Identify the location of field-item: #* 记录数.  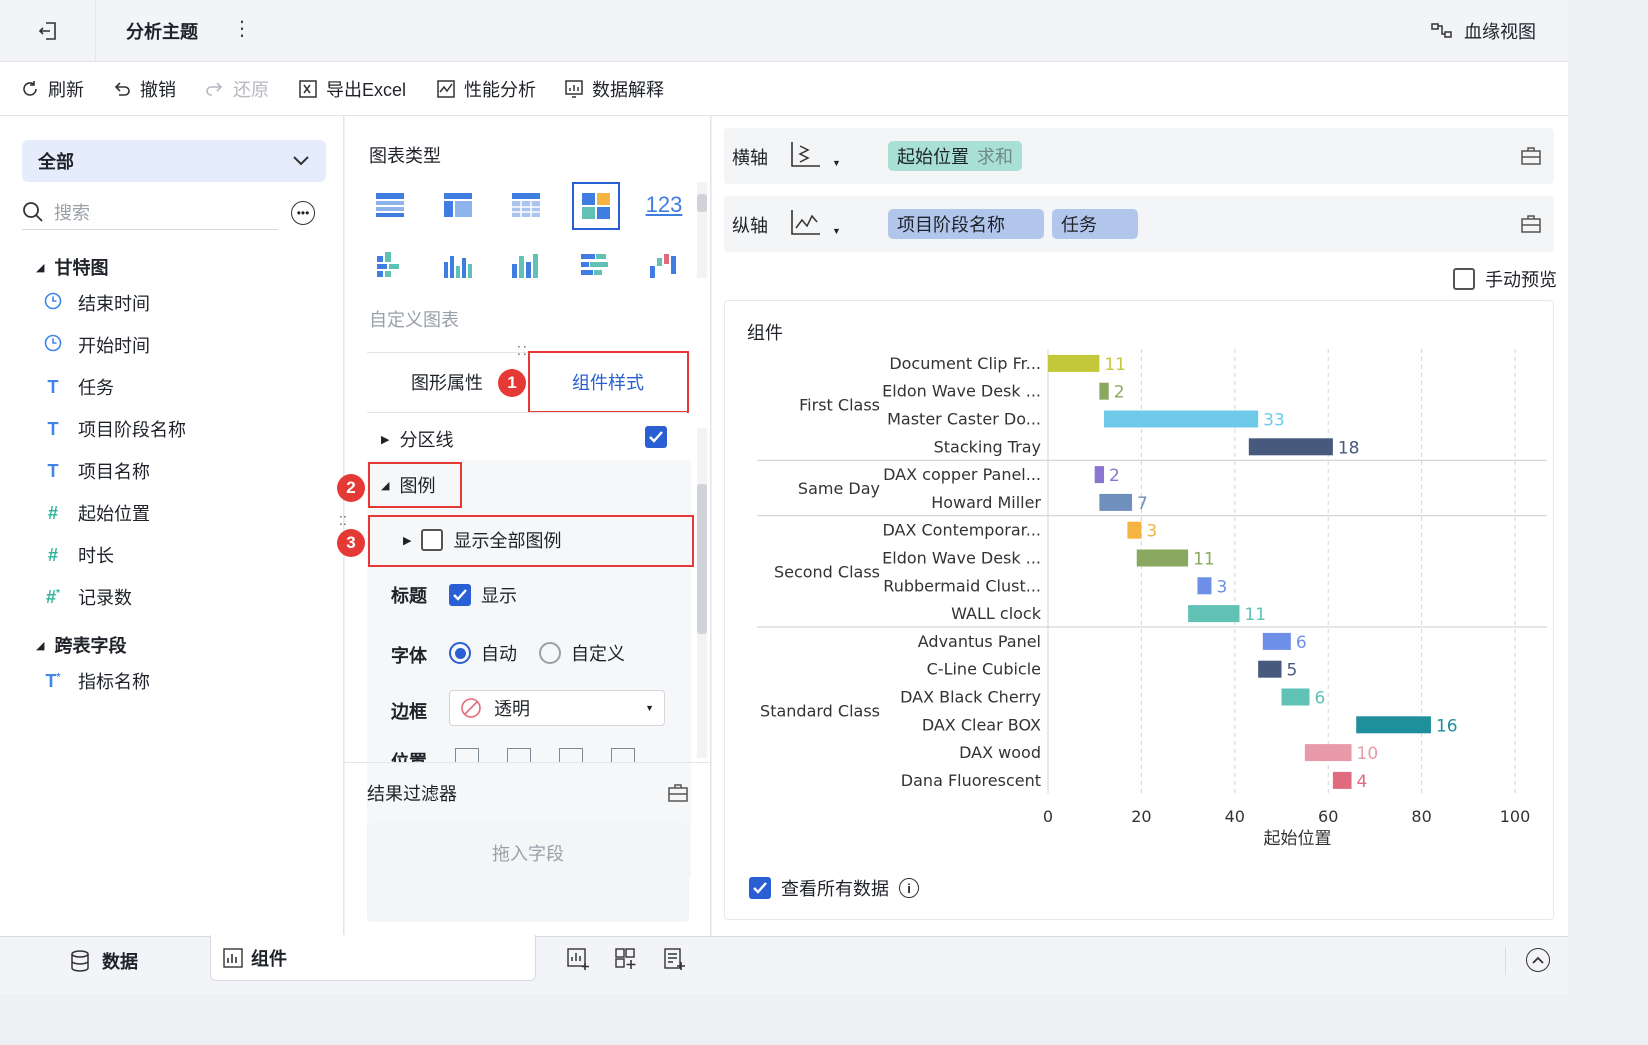
(87, 597).